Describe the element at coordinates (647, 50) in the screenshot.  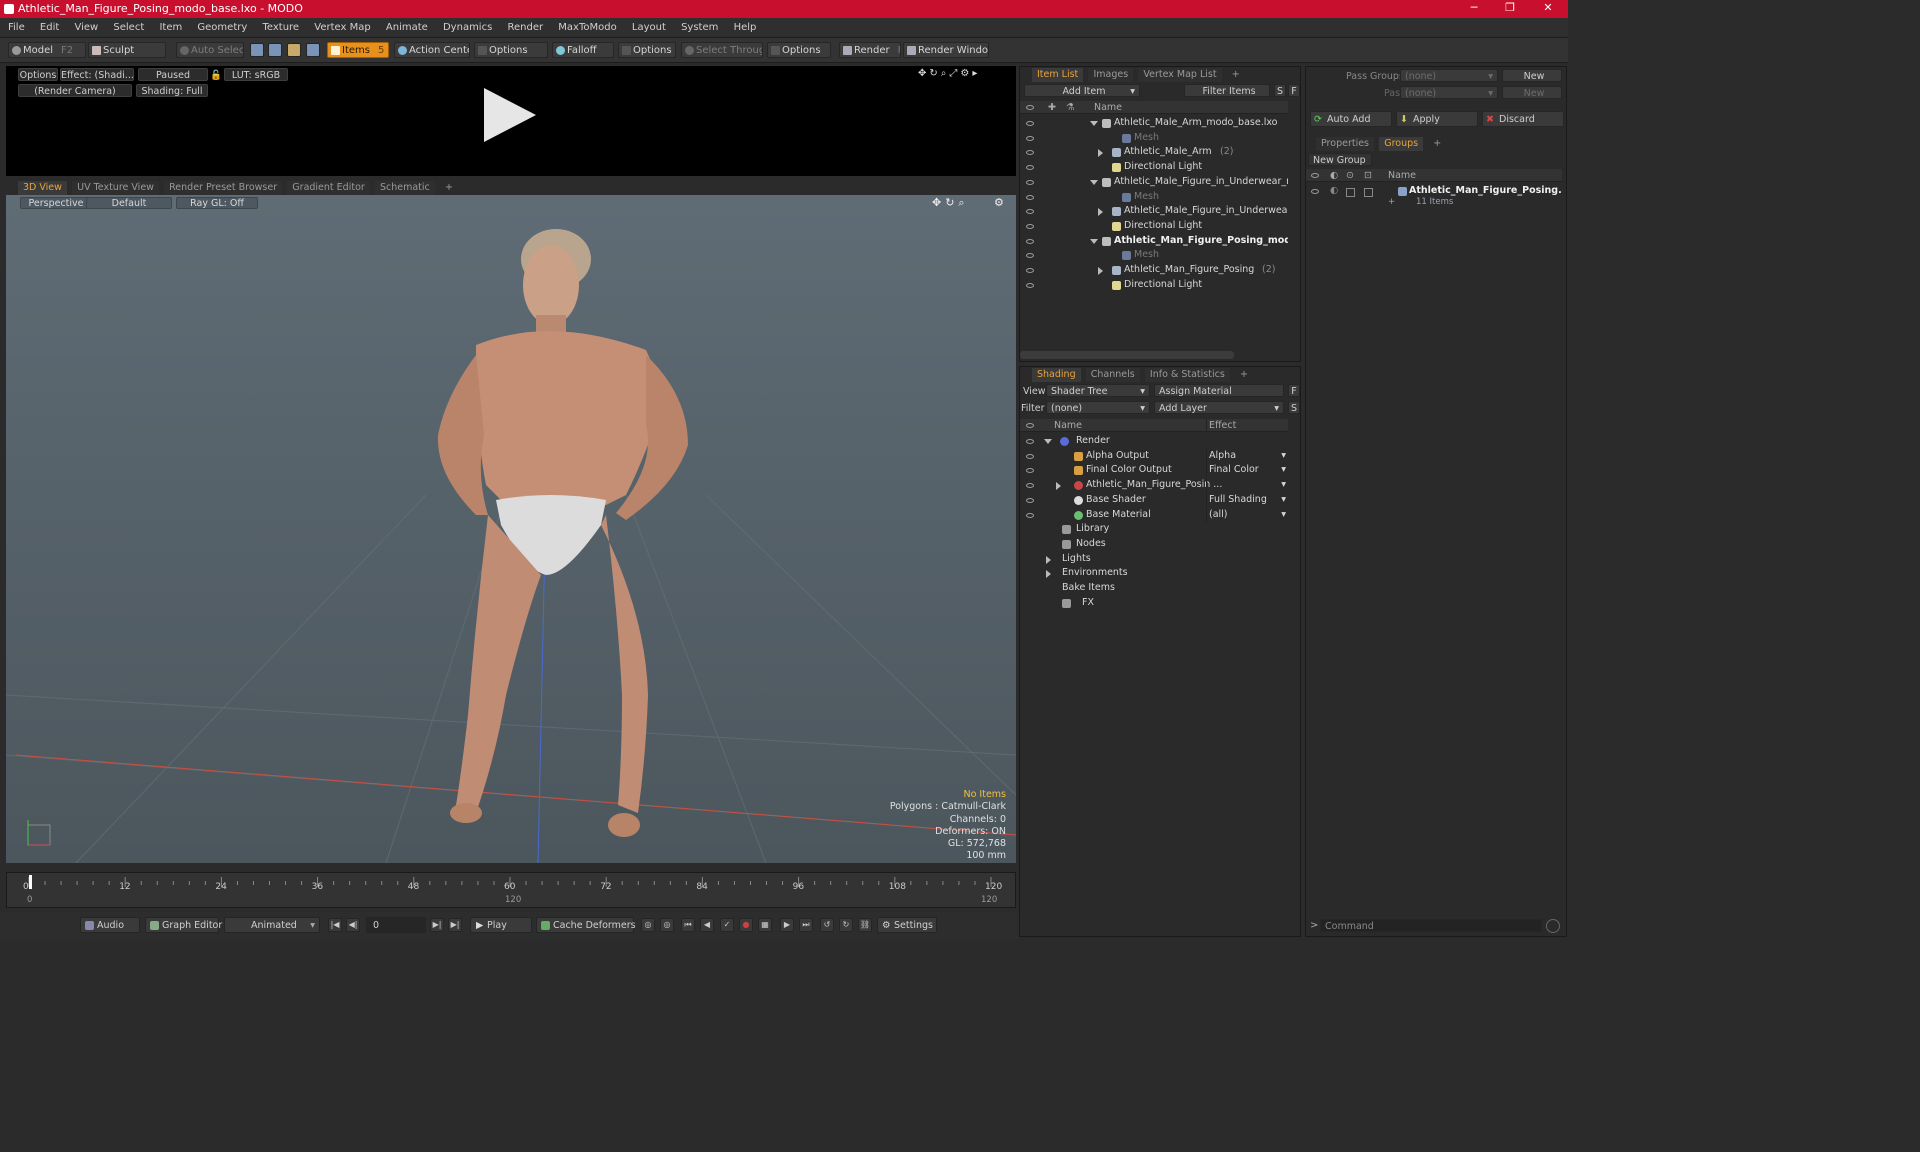
I see `falloff-options-button: Options` at that location.